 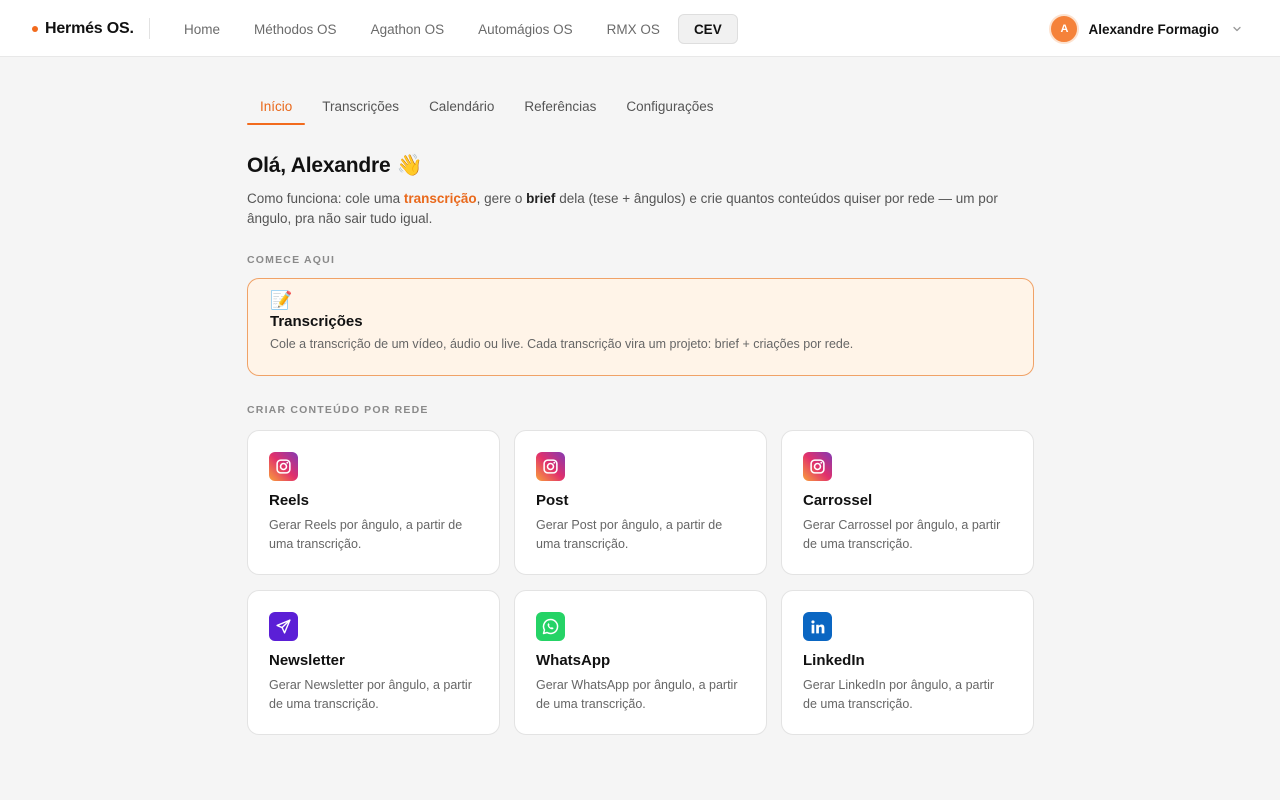 What do you see at coordinates (202, 29) in the screenshot?
I see `top-nav-item-home: Home` at bounding box center [202, 29].